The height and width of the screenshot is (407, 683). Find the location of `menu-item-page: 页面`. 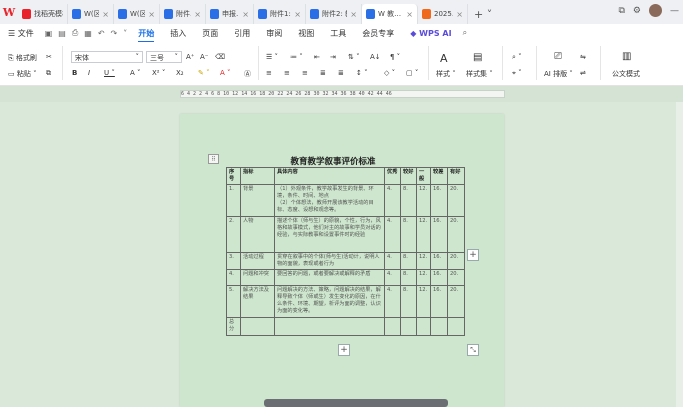

menu-item-page: 页面 is located at coordinates (210, 33).